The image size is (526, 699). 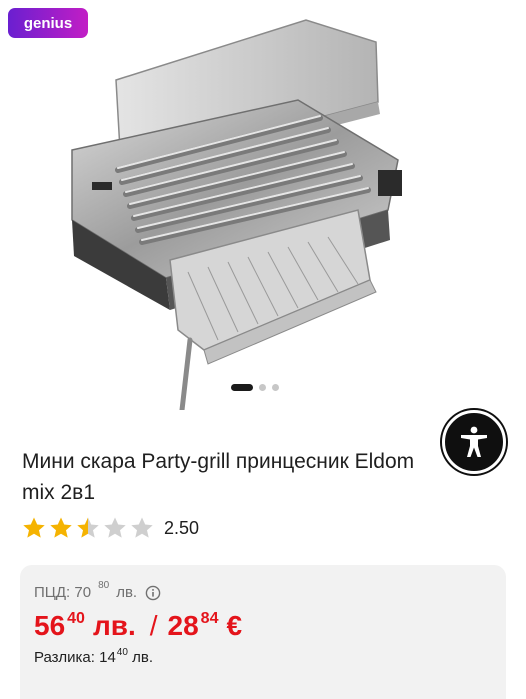 What do you see at coordinates (242, 387) in the screenshot?
I see `carousel-dot-active` at bounding box center [242, 387].